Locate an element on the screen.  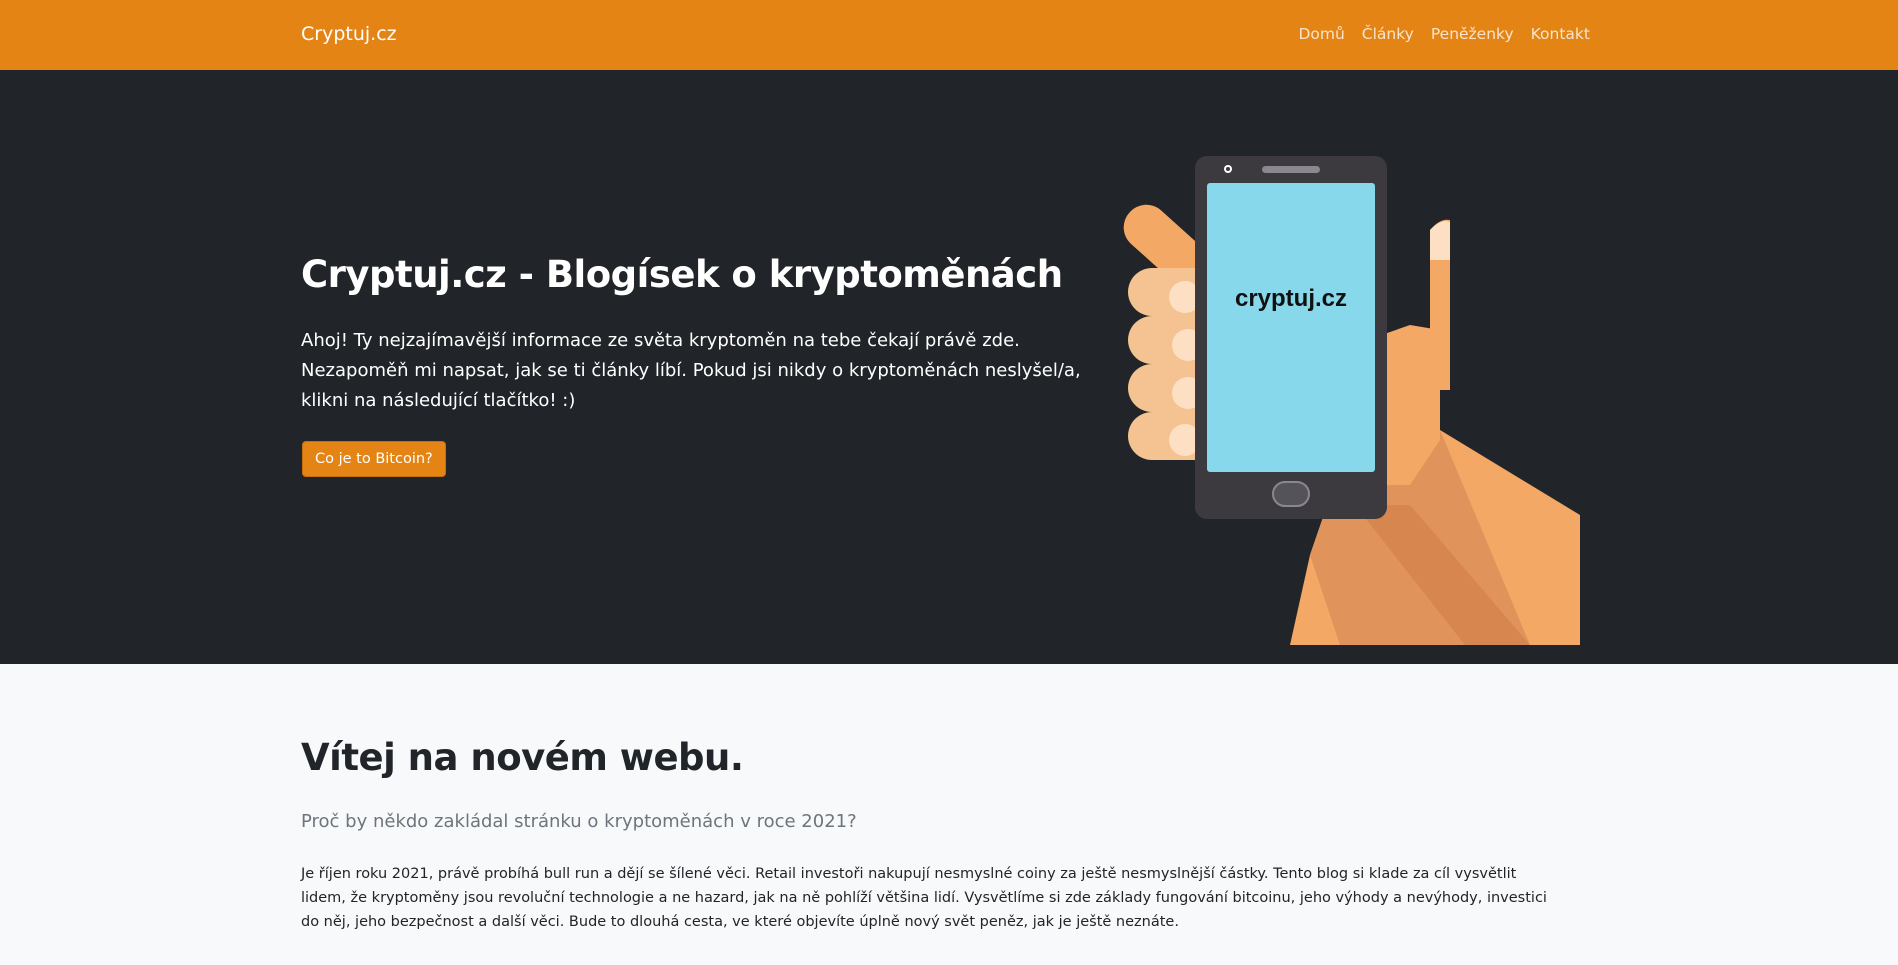
hand-phone-illustration: cryptuj.cz is located at coordinates (1351, 400).